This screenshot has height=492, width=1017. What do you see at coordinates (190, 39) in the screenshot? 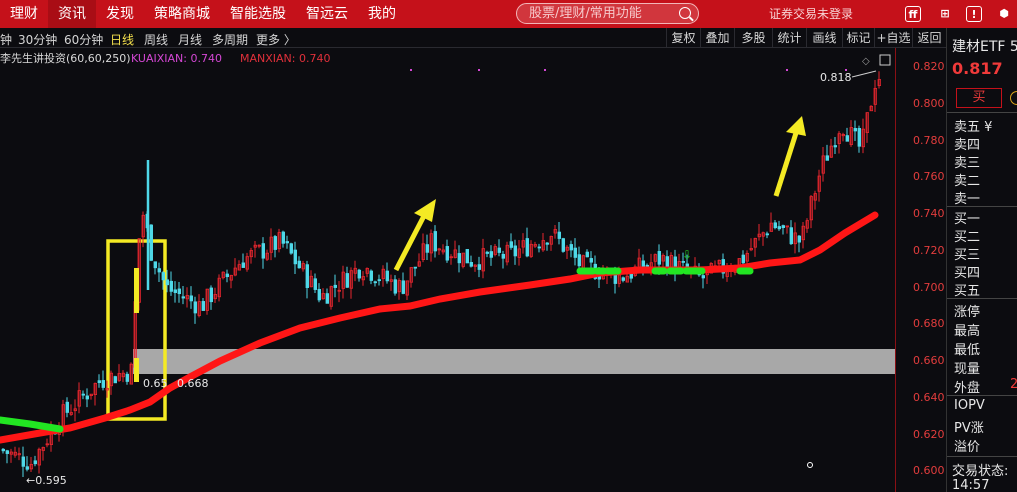
I see `tf-monthly: 月线` at bounding box center [190, 39].